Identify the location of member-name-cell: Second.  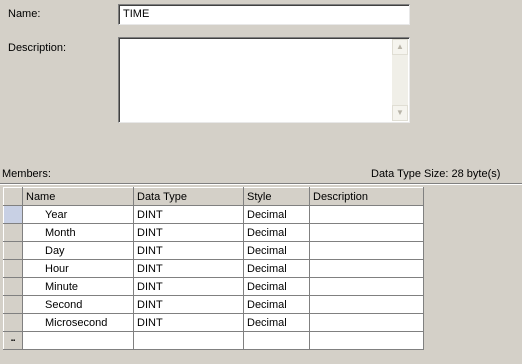
(78, 304).